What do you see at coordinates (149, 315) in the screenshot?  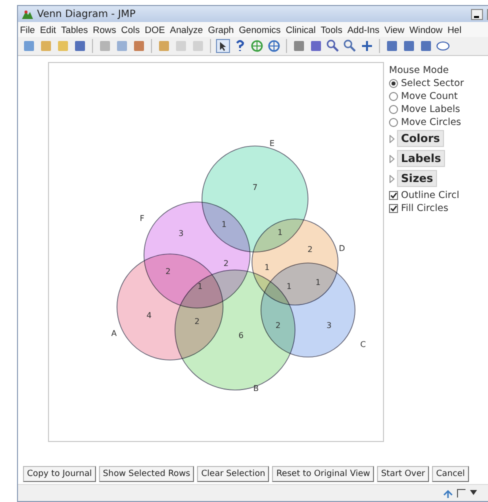 I see `region-count: 4` at bounding box center [149, 315].